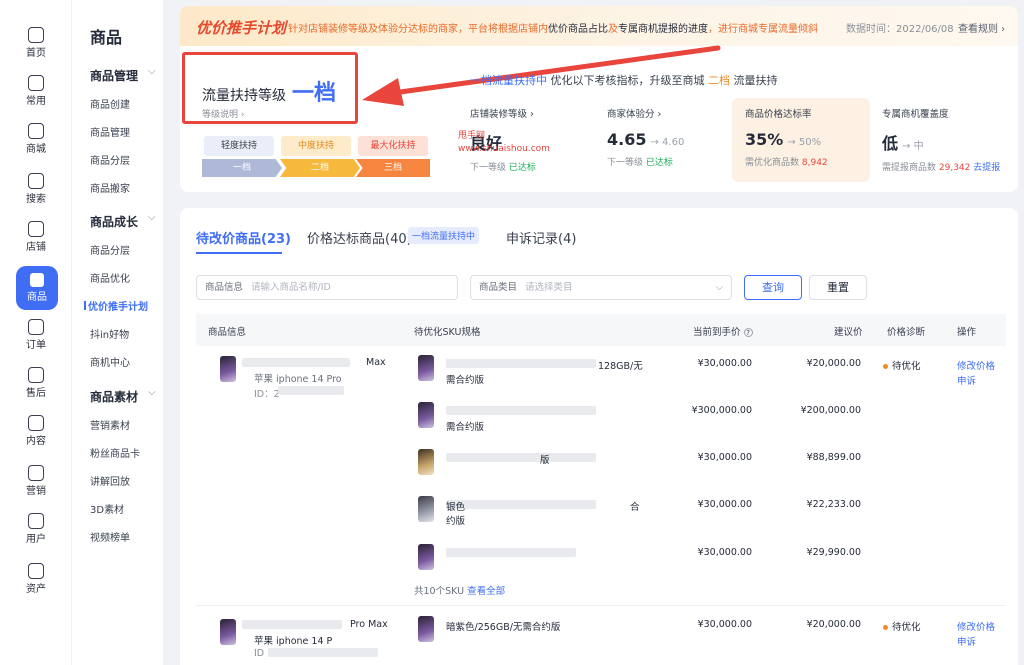  Describe the element at coordinates (833, 457) in the screenshot. I see `suggested-price: ¥88,899.00` at that location.